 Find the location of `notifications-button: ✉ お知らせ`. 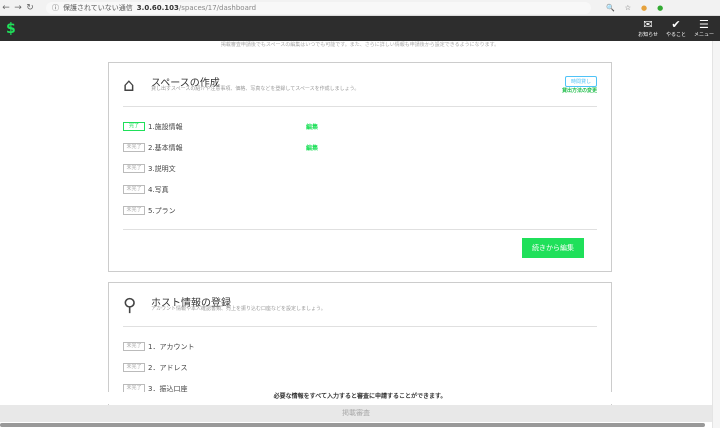

notifications-button: ✉ お知らせ is located at coordinates (648, 28).